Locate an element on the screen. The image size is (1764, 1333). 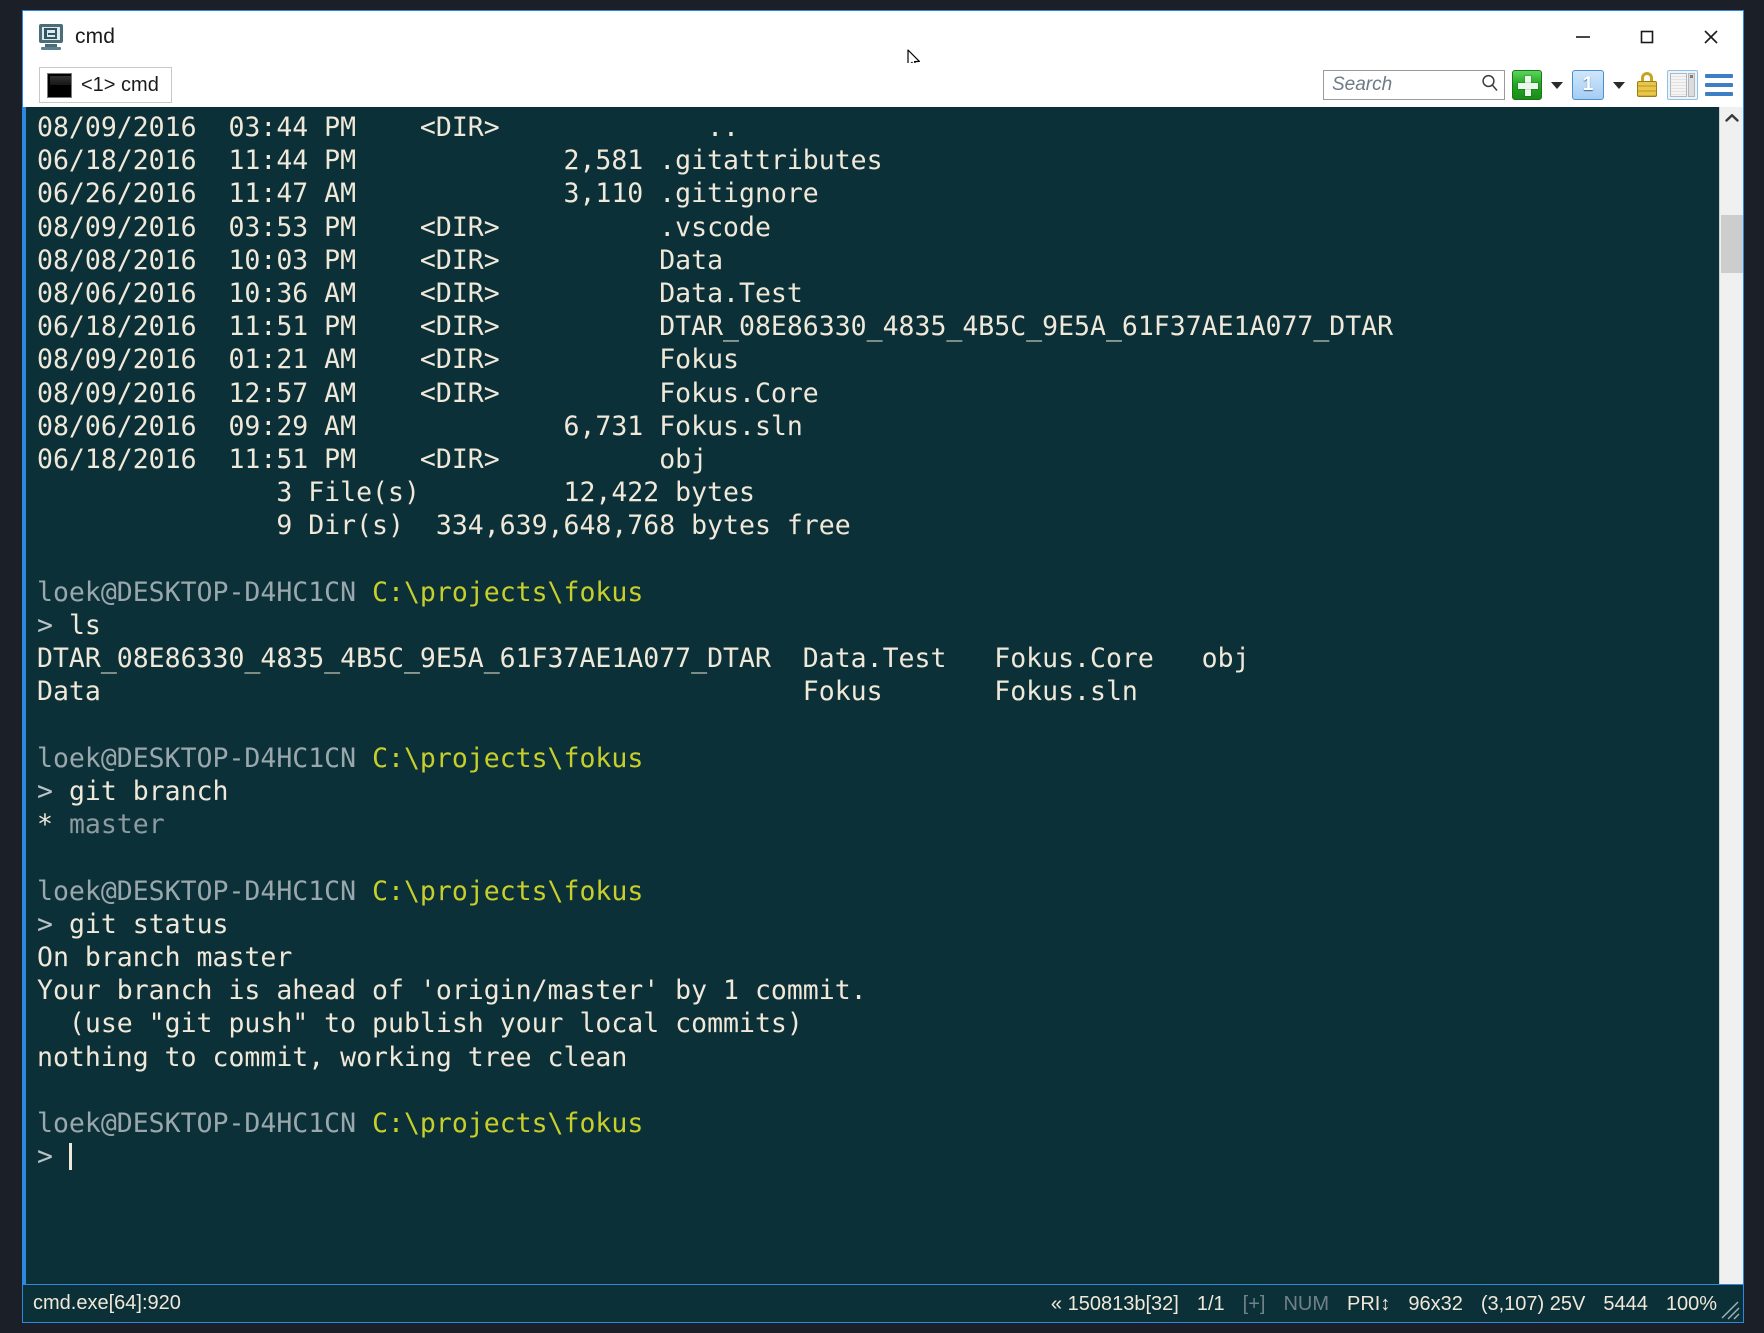
new-console-button is located at coordinates (1527, 85).